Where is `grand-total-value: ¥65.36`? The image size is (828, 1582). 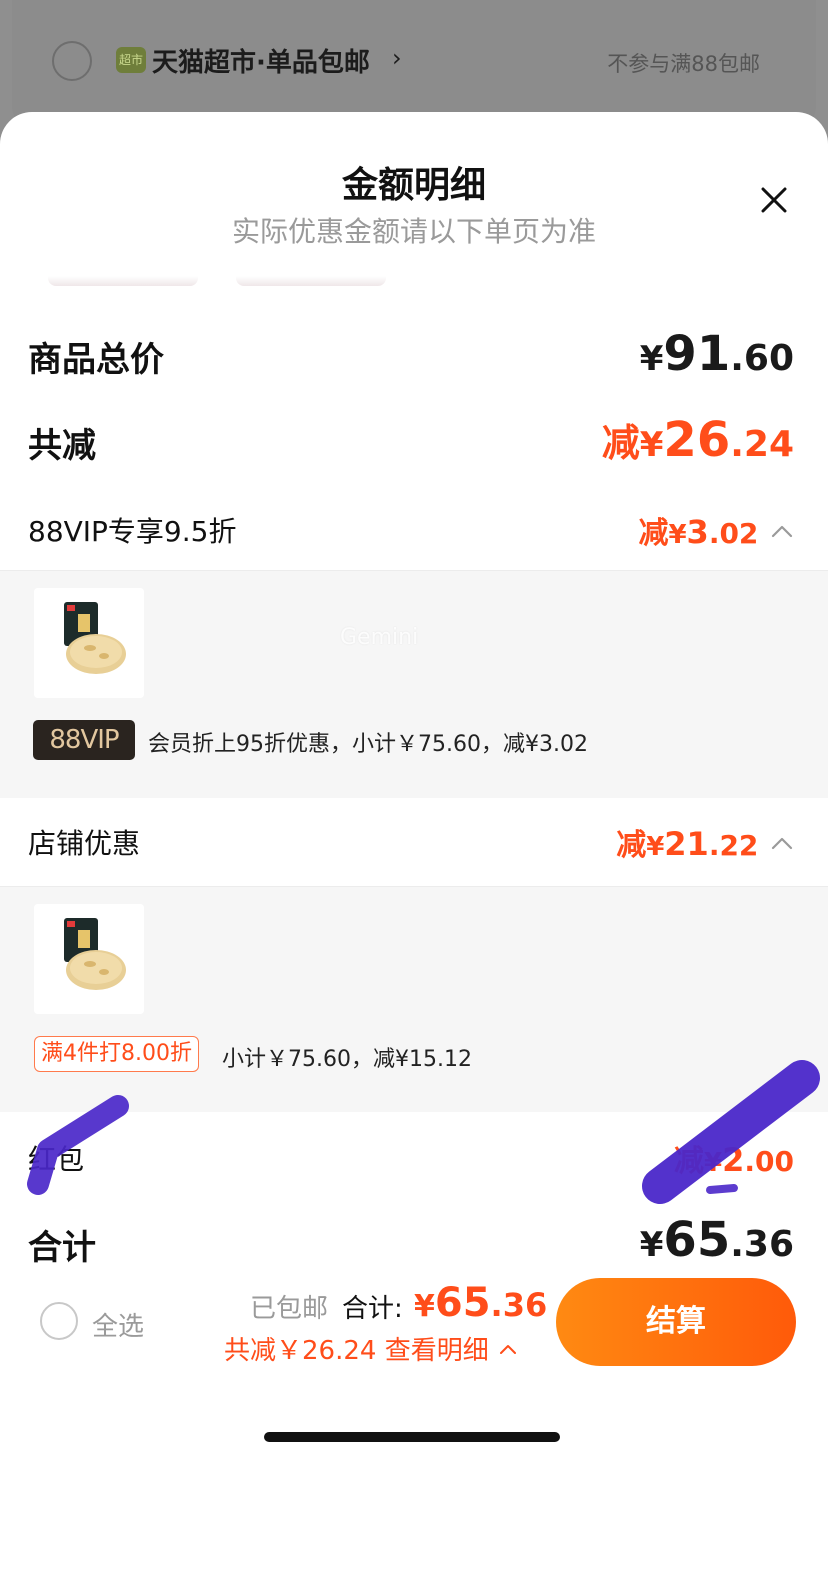 grand-total-value: ¥65.36 is located at coordinates (716, 1240).